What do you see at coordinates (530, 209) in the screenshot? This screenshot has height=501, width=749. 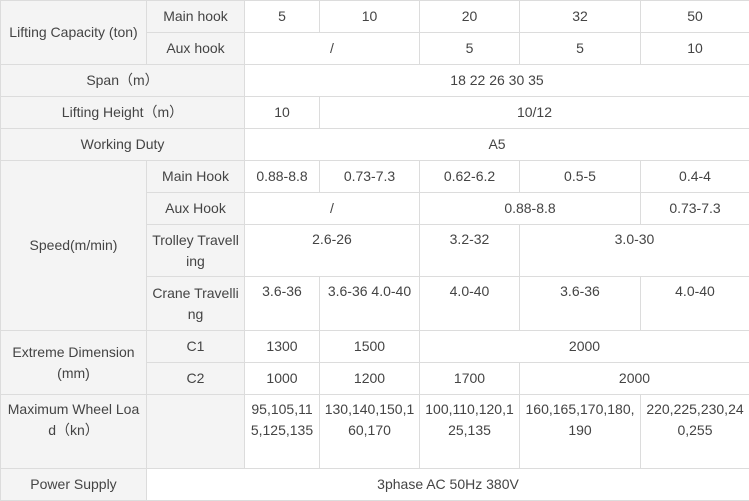 I see `speed-aux-hook-mid: 0.88-8.8` at bounding box center [530, 209].